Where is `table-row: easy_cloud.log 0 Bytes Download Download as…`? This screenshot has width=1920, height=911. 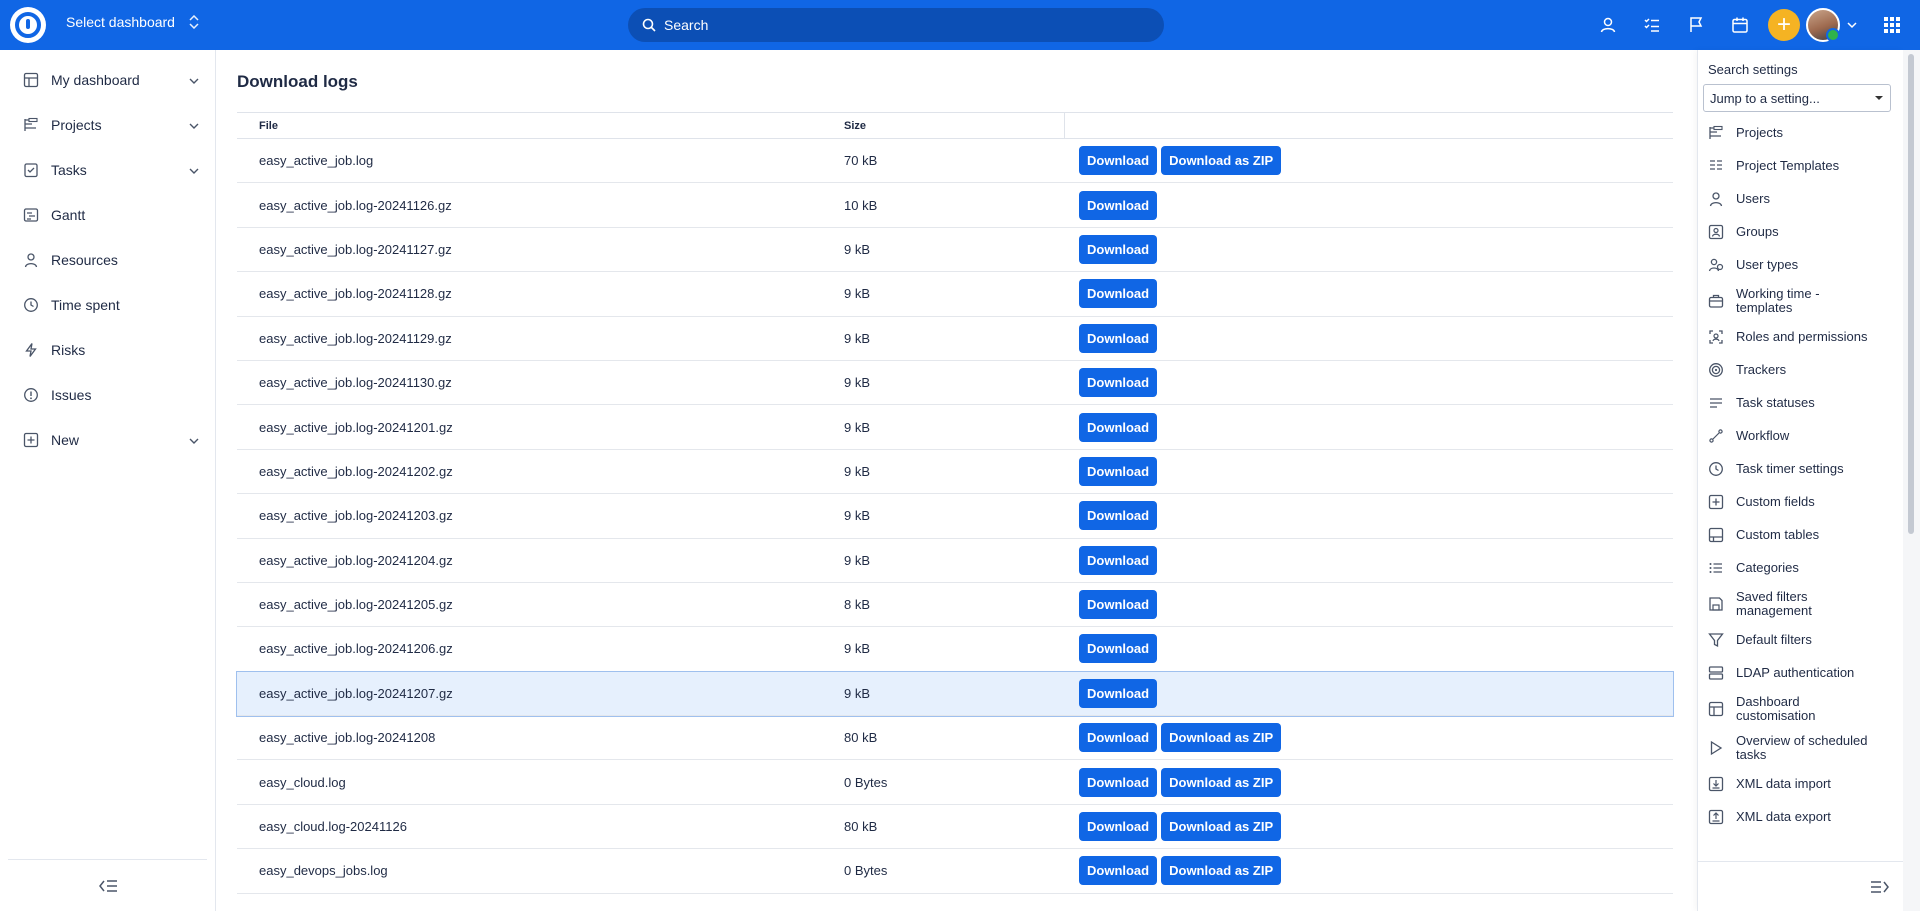
table-row: easy_cloud.log 0 Bytes Download Download as… is located at coordinates (955, 782).